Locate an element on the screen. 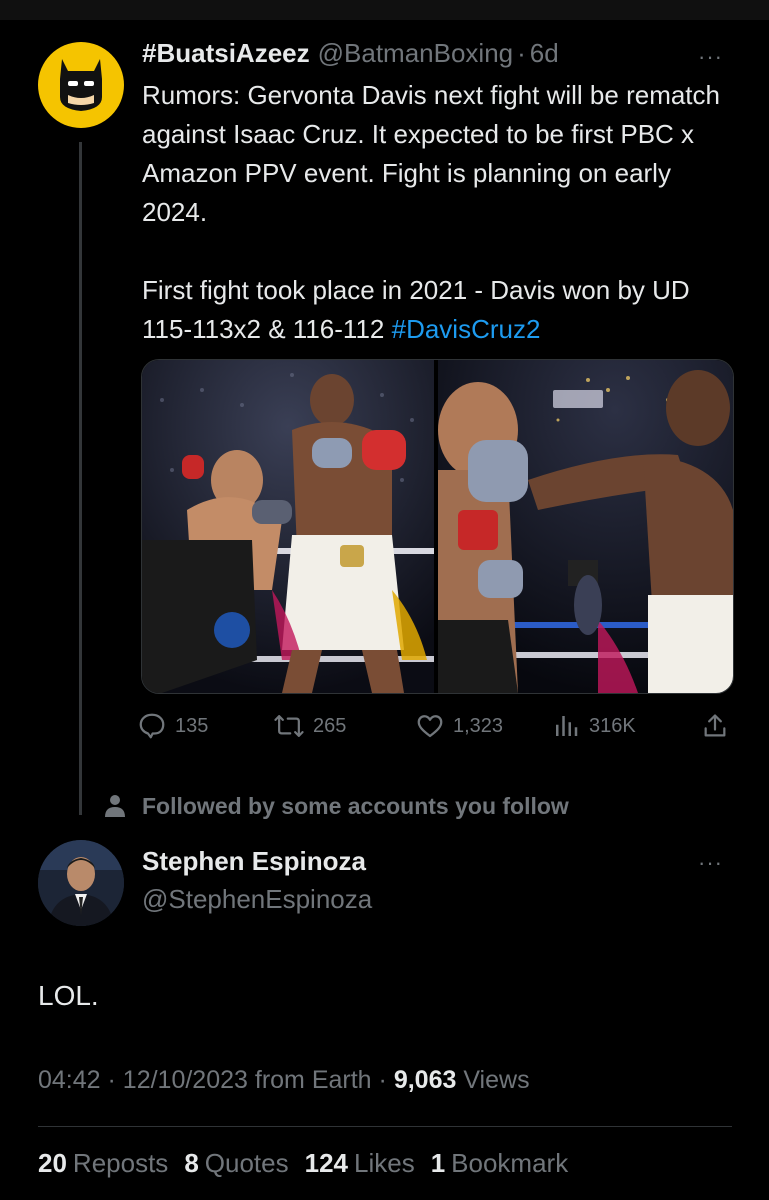  social-context: Followed by some accounts you follow is located at coordinates (336, 806).